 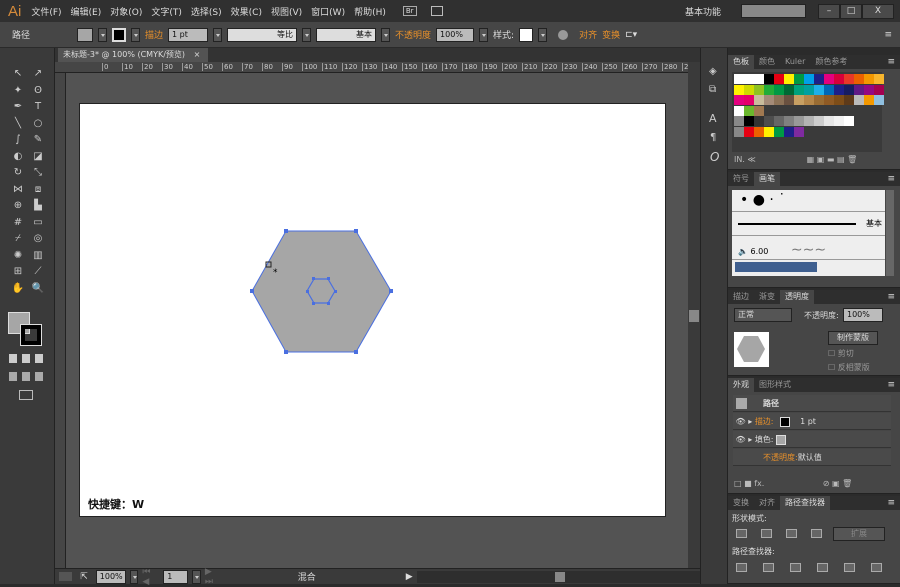 What do you see at coordinates (18, 272) in the screenshot?
I see `artboard-tool: ⊞` at bounding box center [18, 272].